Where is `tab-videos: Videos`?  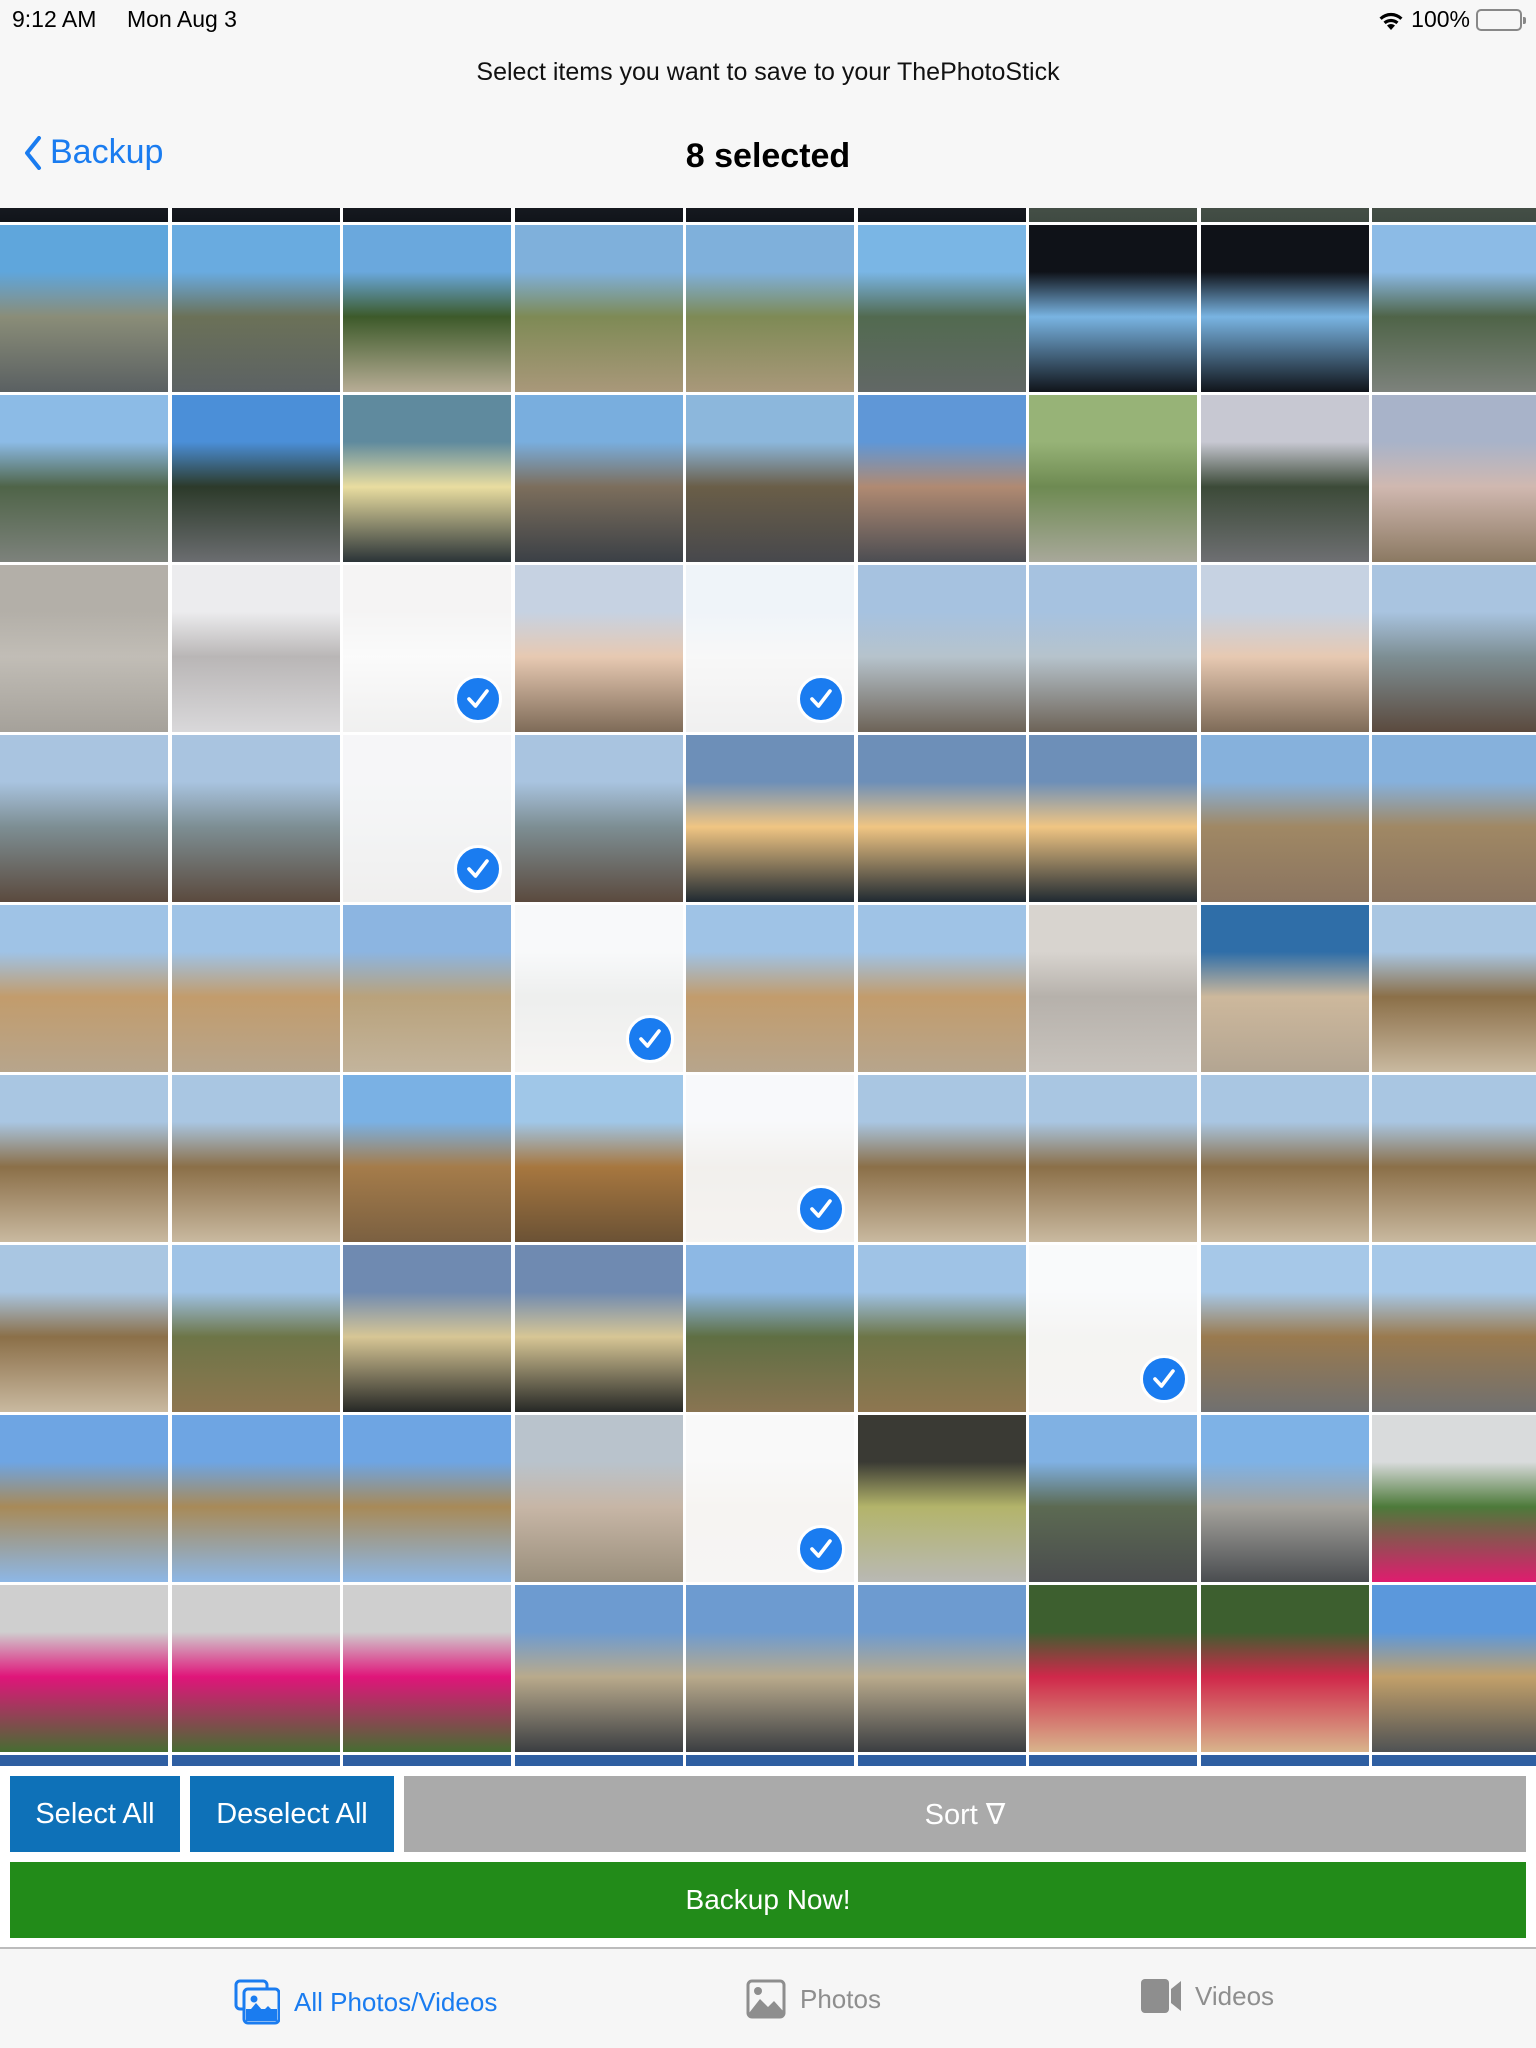 tab-videos: Videos is located at coordinates (1207, 1996).